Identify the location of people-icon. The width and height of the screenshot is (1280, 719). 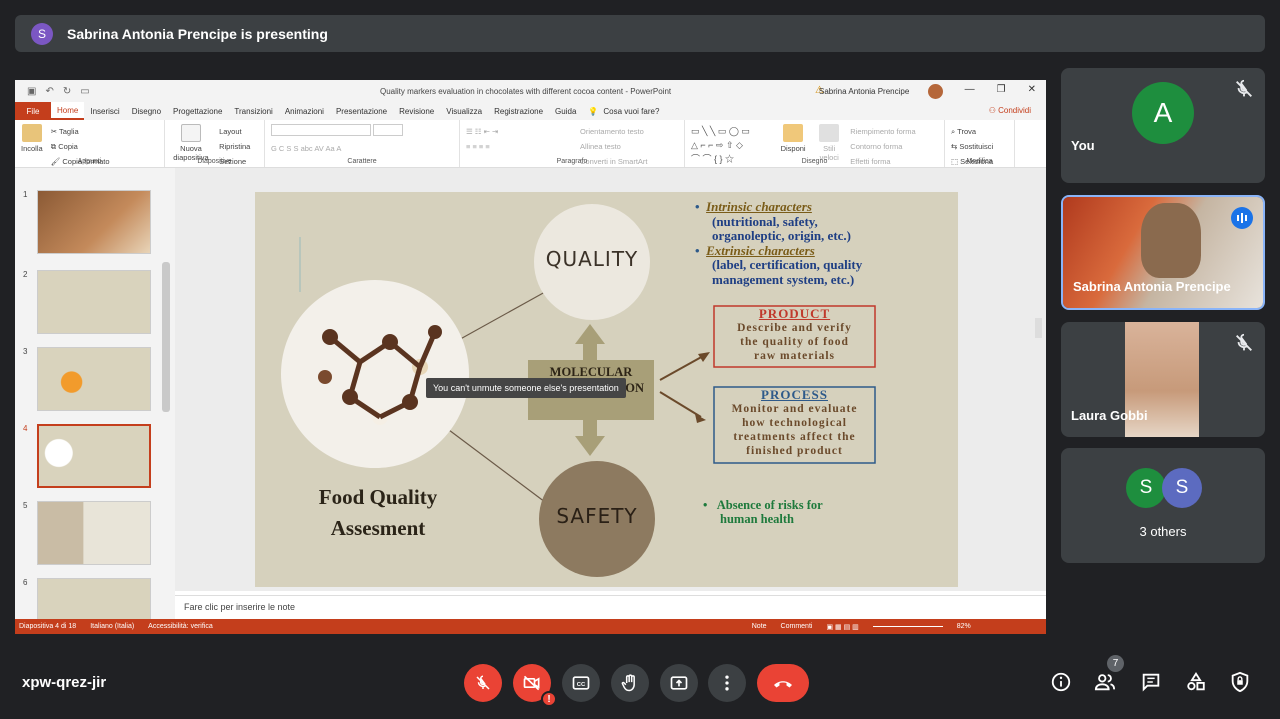
(1105, 682).